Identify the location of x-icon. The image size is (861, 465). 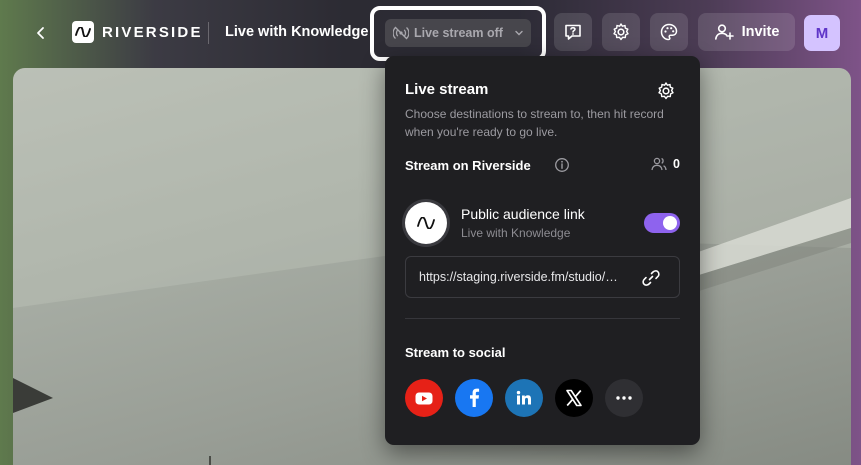
(574, 398).